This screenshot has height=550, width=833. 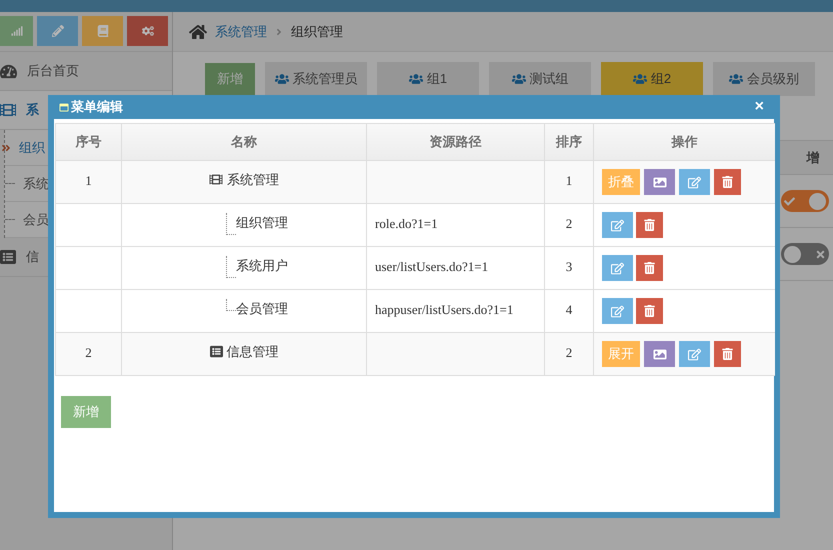 I want to click on table-cell-text: 系统管理, so click(x=253, y=180).